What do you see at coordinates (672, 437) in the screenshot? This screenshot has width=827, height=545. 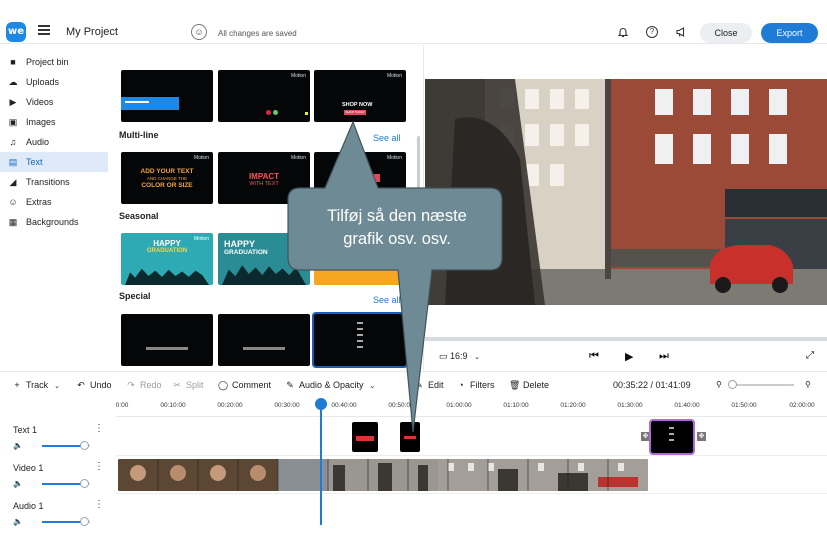 I see `text-clip-selected` at bounding box center [672, 437].